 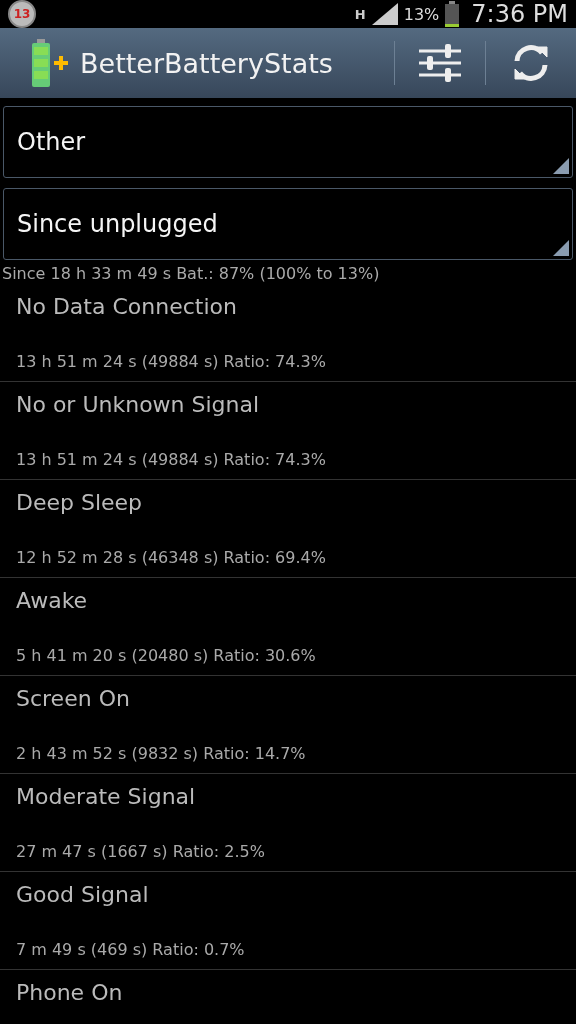 What do you see at coordinates (288, 333) in the screenshot?
I see `stat-row: No Data Connection 13 h 51 m 24 s (49884 s) Ratio: 74.3%` at bounding box center [288, 333].